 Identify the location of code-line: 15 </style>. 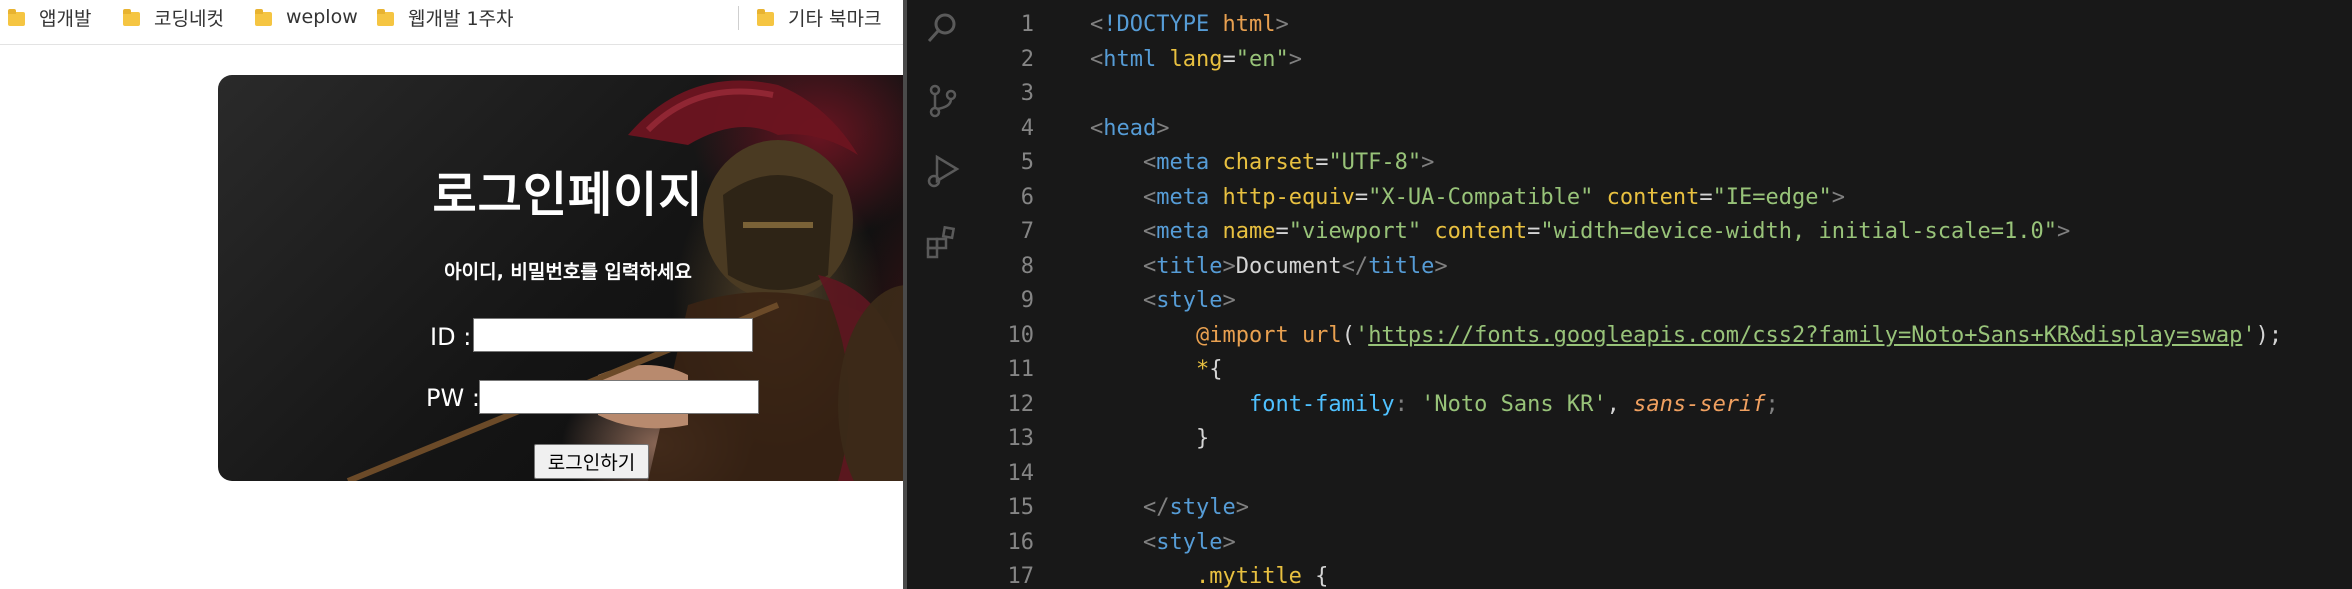
(1664, 508).